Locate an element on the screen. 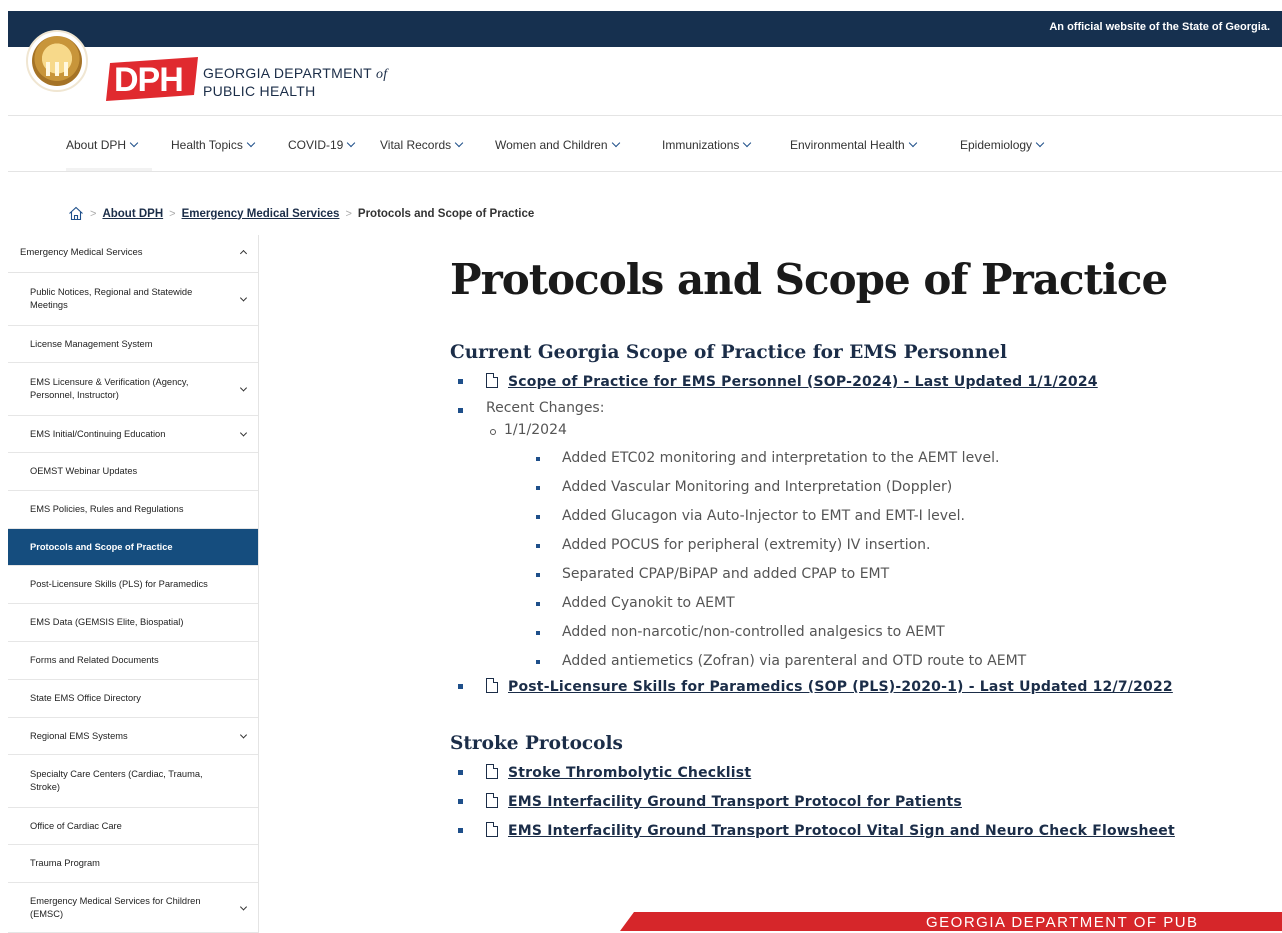 This screenshot has height=933, width=1282. page-title: Protocols and Scope of Practice is located at coordinates (809, 279).